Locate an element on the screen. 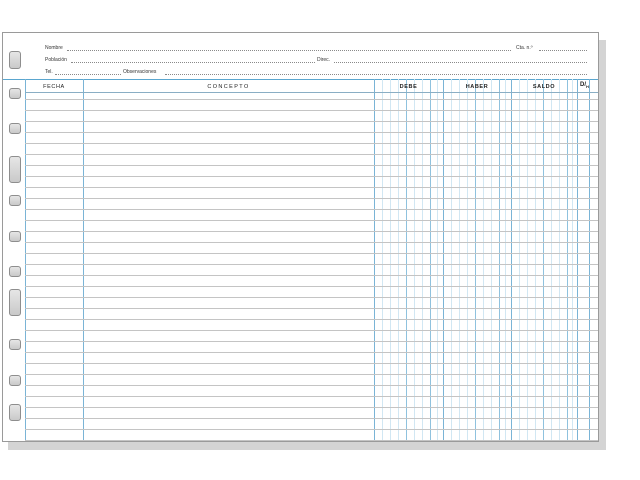  direccion-label: Direc. is located at coordinates (324, 60).